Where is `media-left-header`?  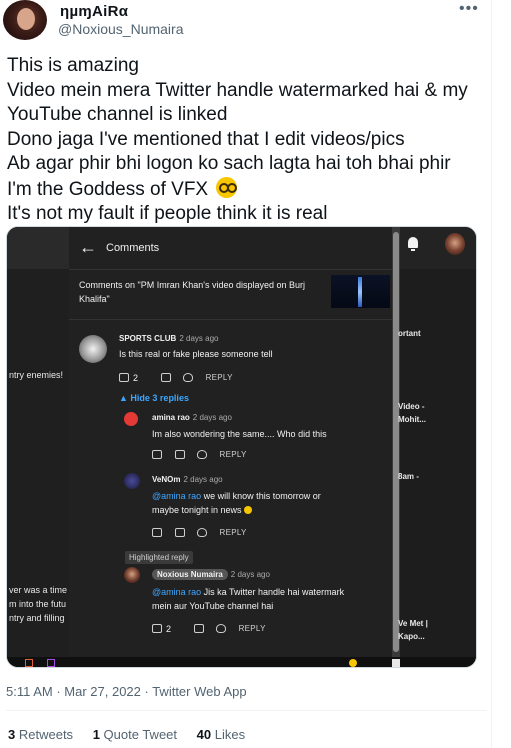 media-left-header is located at coordinates (38, 248).